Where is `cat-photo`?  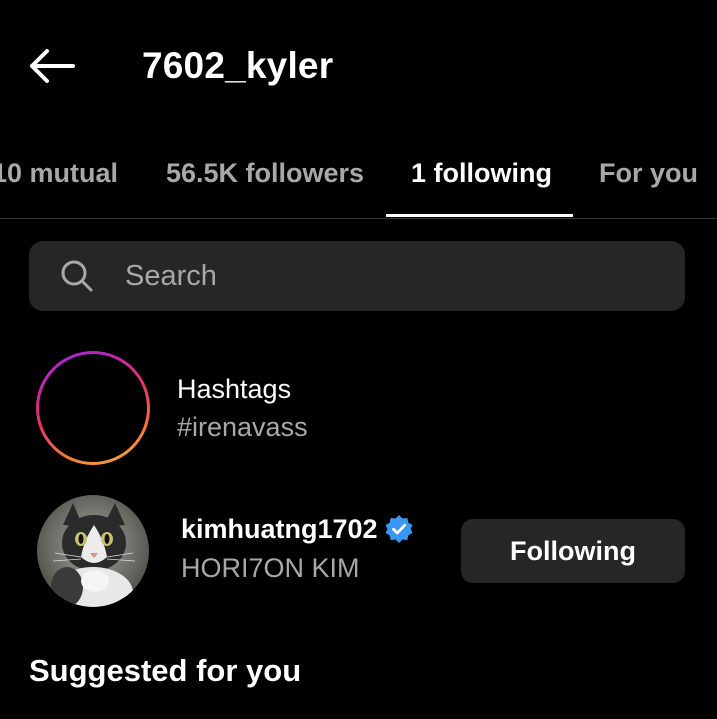
cat-photo is located at coordinates (93, 551).